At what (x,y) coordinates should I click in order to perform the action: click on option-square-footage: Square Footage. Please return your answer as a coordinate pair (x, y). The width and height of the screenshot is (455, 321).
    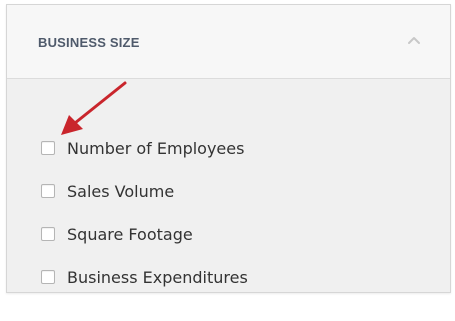
    Looking at the image, I should click on (117, 234).